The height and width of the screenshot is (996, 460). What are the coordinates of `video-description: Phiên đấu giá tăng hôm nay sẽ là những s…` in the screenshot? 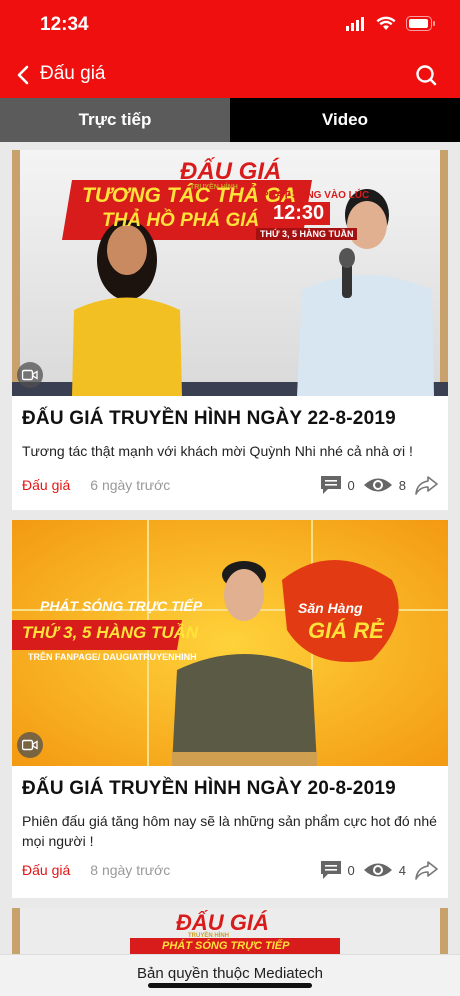 It's located at (229, 831).